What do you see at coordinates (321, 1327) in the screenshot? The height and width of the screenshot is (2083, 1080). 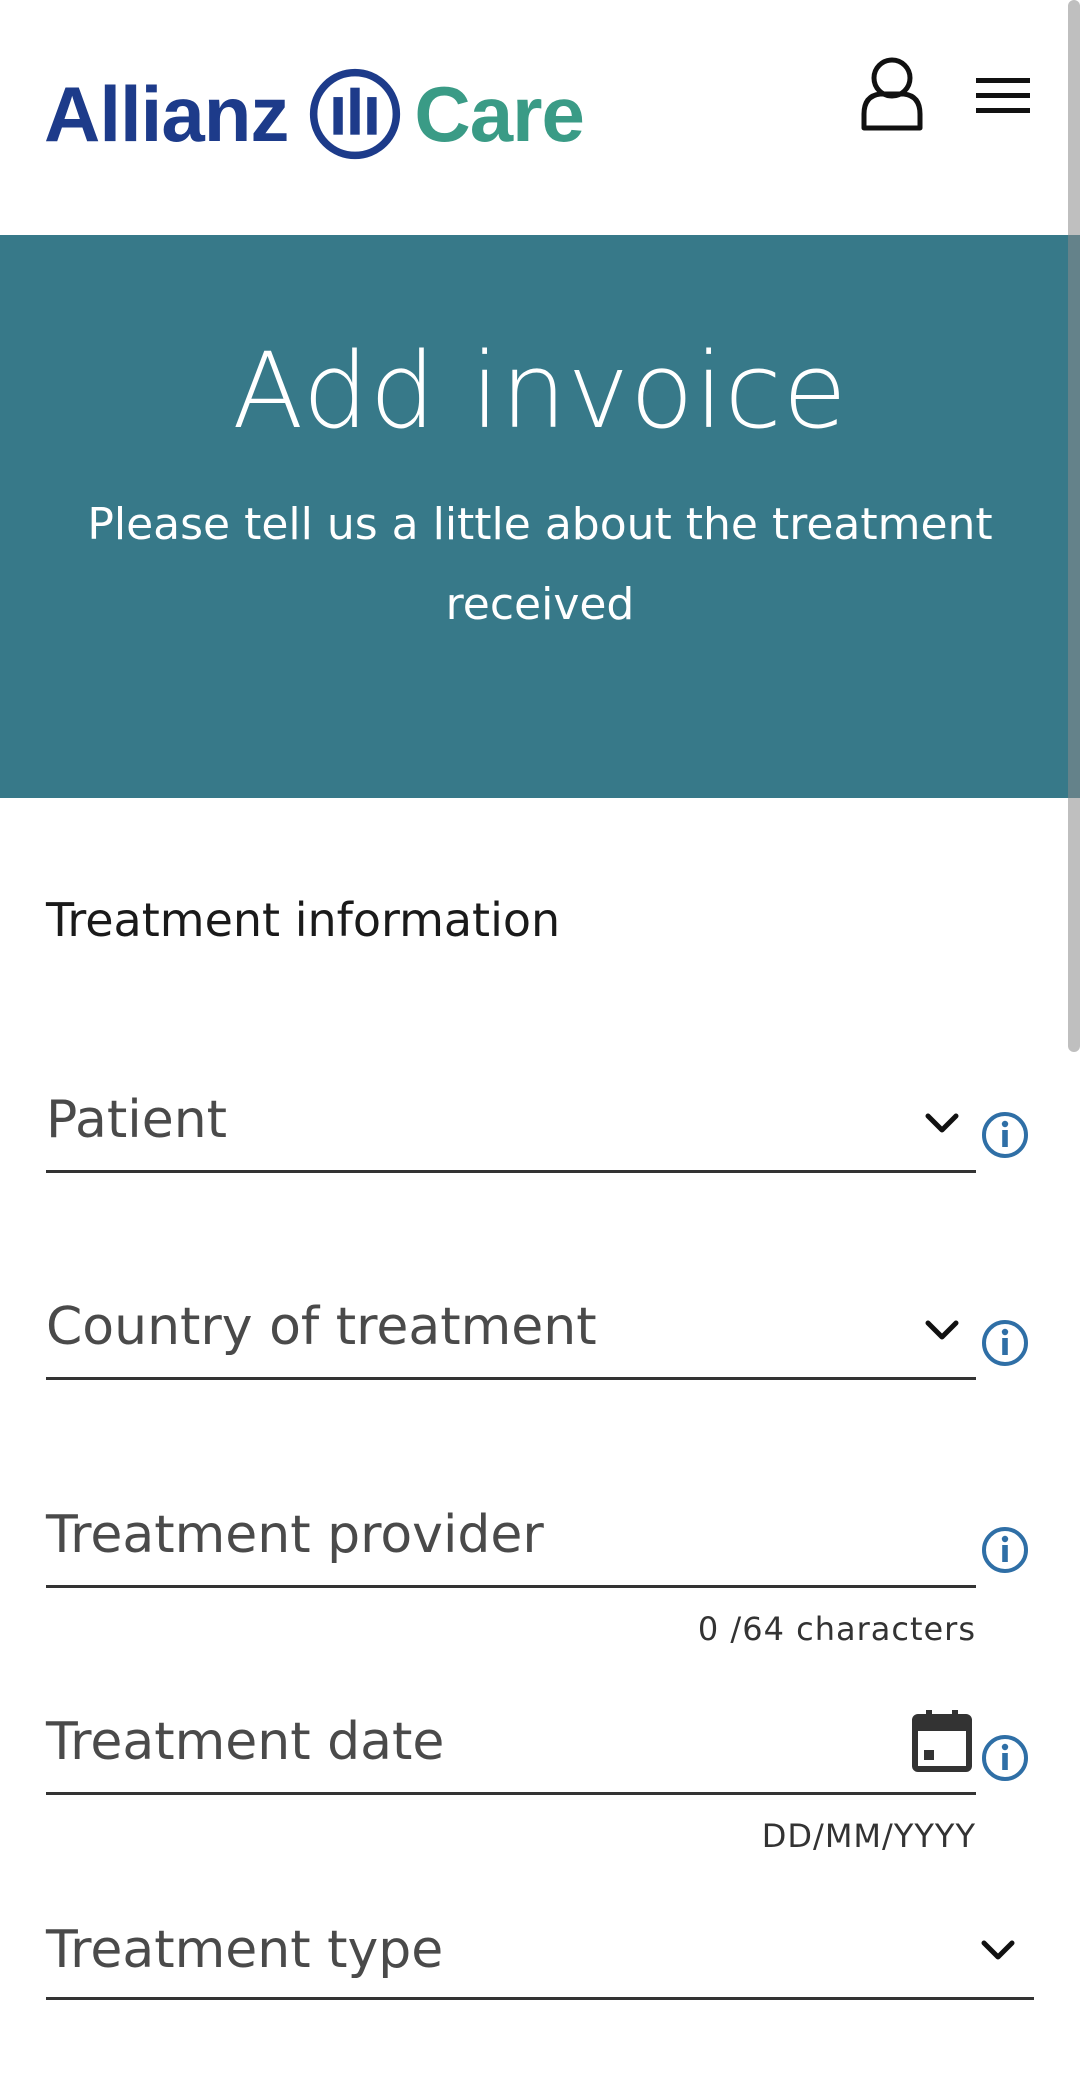 I see `country-placeholder: Country of treatment` at bounding box center [321, 1327].